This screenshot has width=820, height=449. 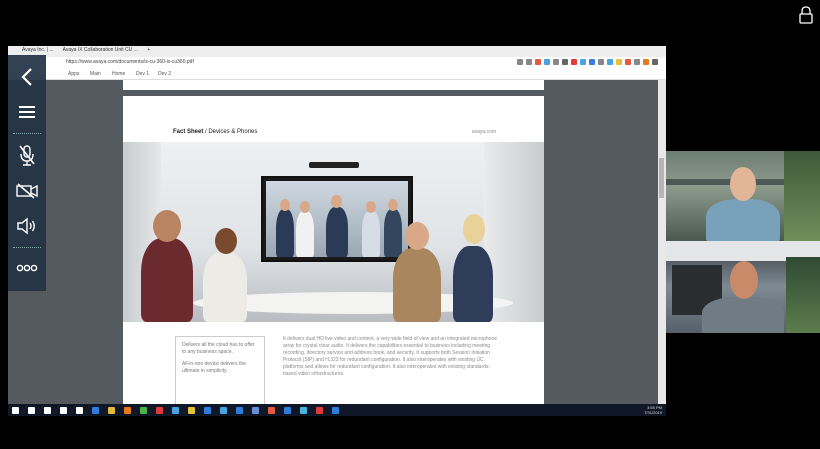 I want to click on bookmarks-bar: Apps Main Home Dev 1 Dev 2, so click(x=337, y=74).